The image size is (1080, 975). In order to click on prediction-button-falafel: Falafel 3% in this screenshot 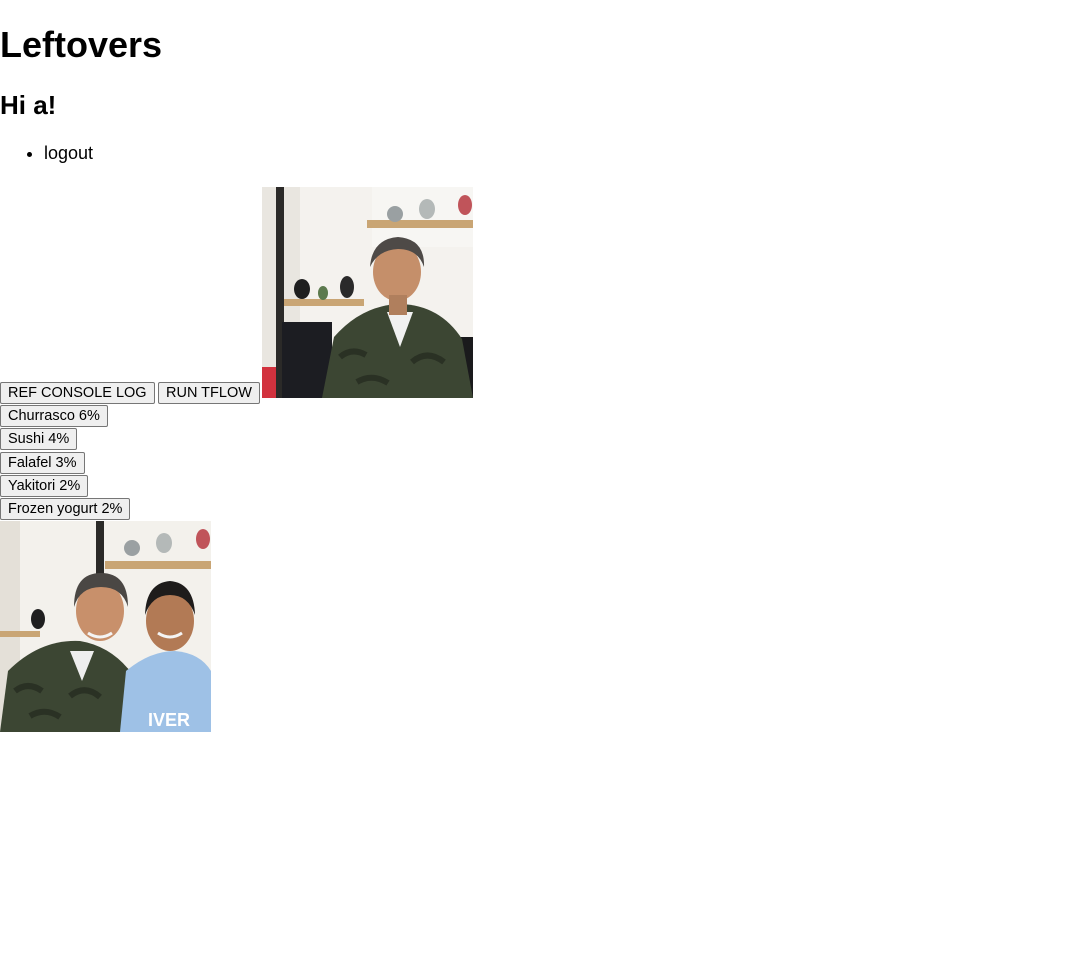, I will do `click(42, 463)`.